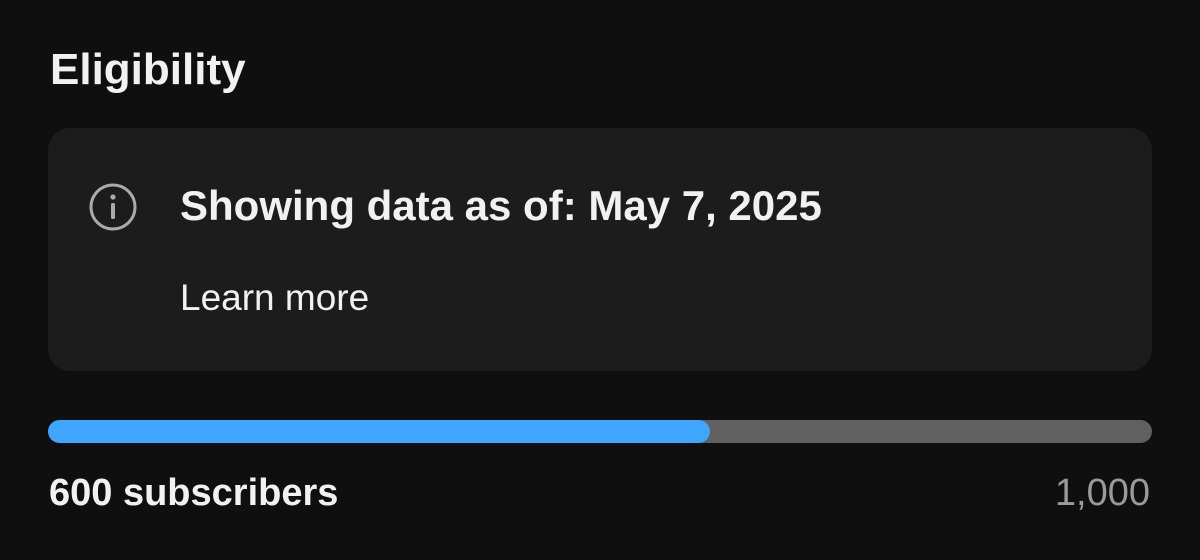 The width and height of the screenshot is (1200, 560). Describe the element at coordinates (1102, 493) in the screenshot. I see `subscriber-goal: 1,000` at that location.